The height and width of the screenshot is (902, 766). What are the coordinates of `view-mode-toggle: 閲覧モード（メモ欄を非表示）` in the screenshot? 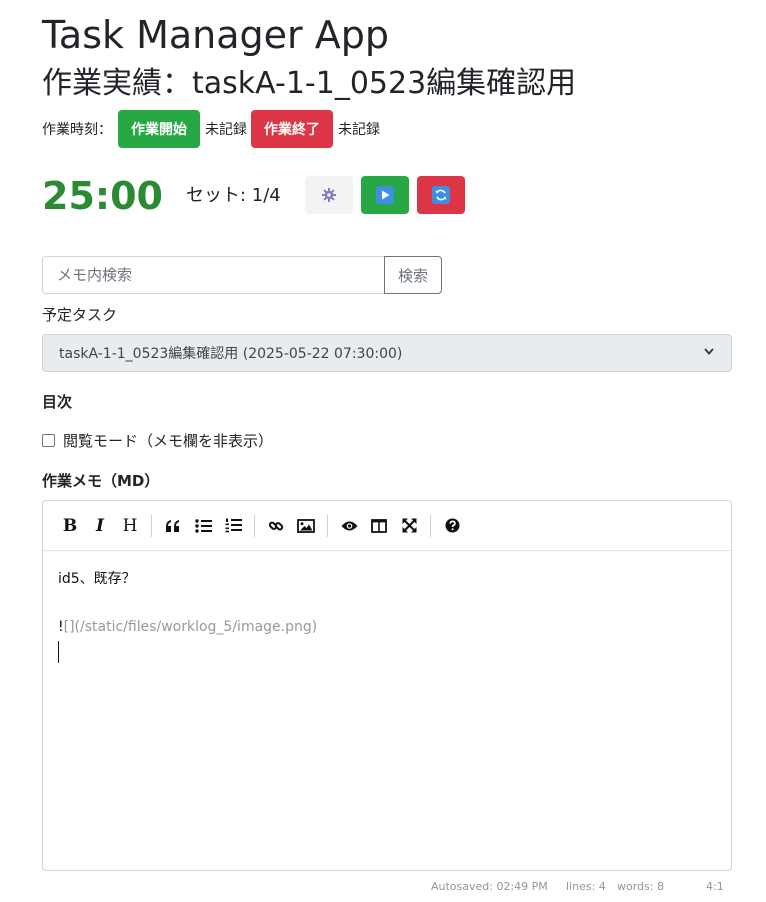 It's located at (157, 440).